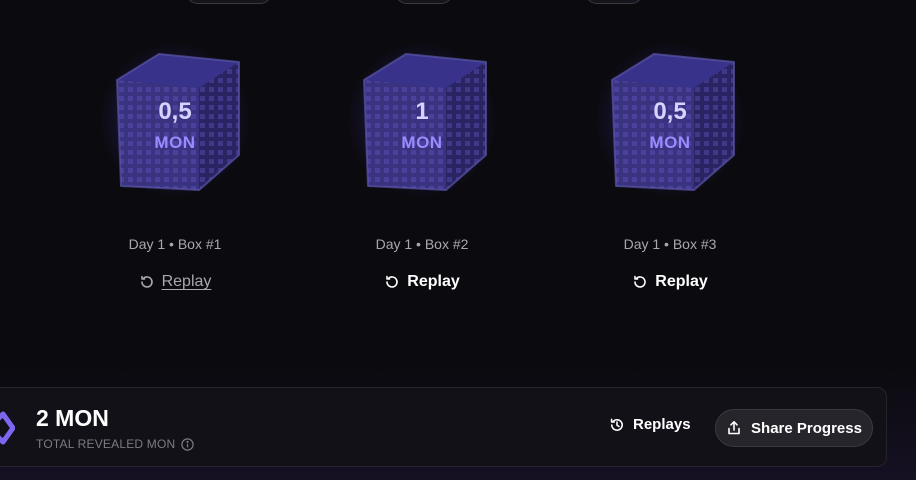 The image size is (916, 480). I want to click on history-icon, so click(617, 425).